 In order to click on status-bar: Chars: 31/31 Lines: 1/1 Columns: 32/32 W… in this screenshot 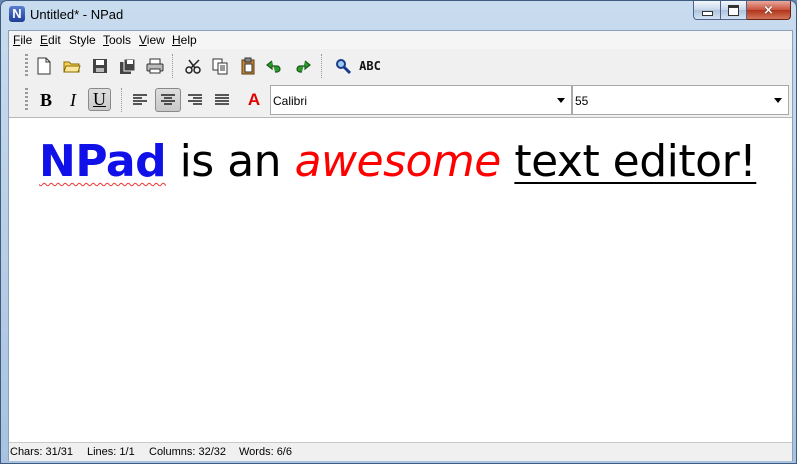, I will do `click(400, 451)`.